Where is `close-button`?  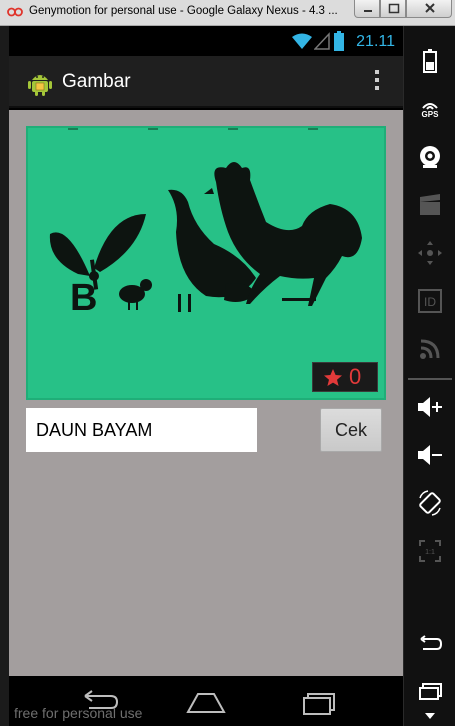
close-button is located at coordinates (429, 9).